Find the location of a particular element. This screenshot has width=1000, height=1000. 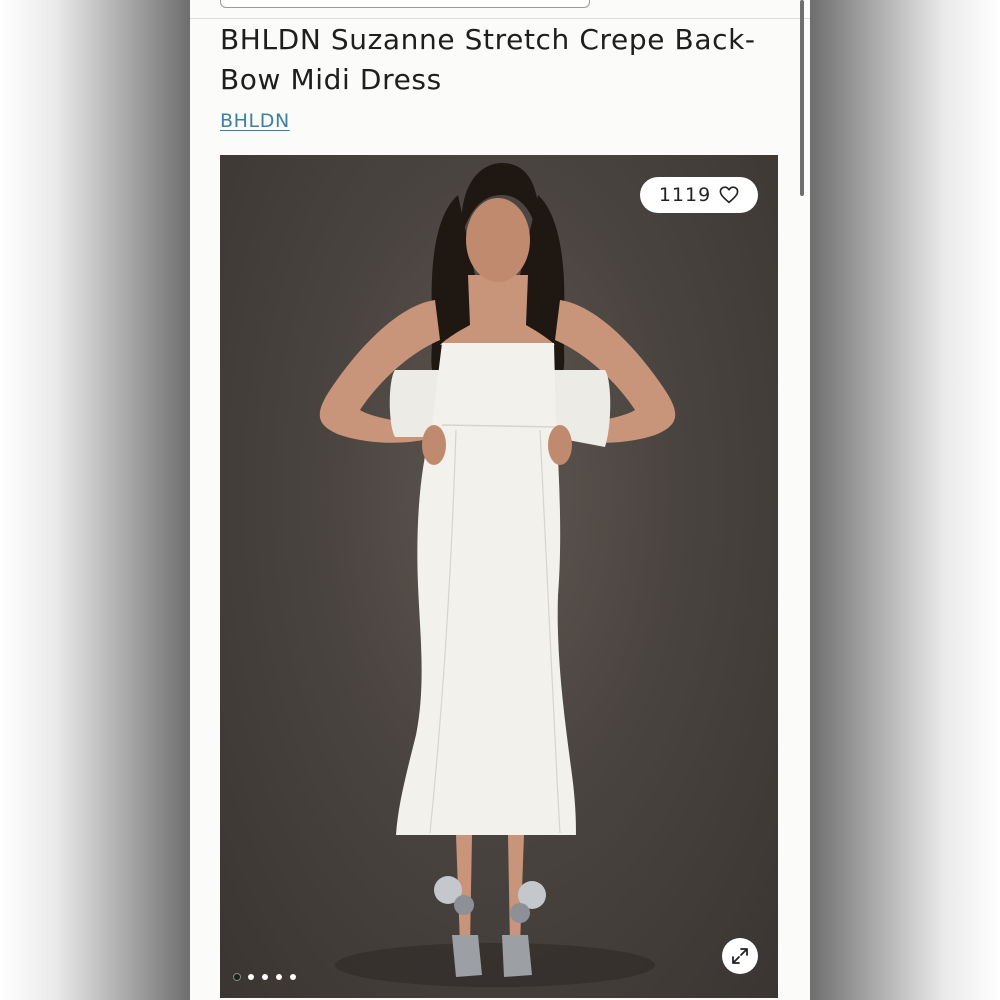

header-divider is located at coordinates (500, 18).